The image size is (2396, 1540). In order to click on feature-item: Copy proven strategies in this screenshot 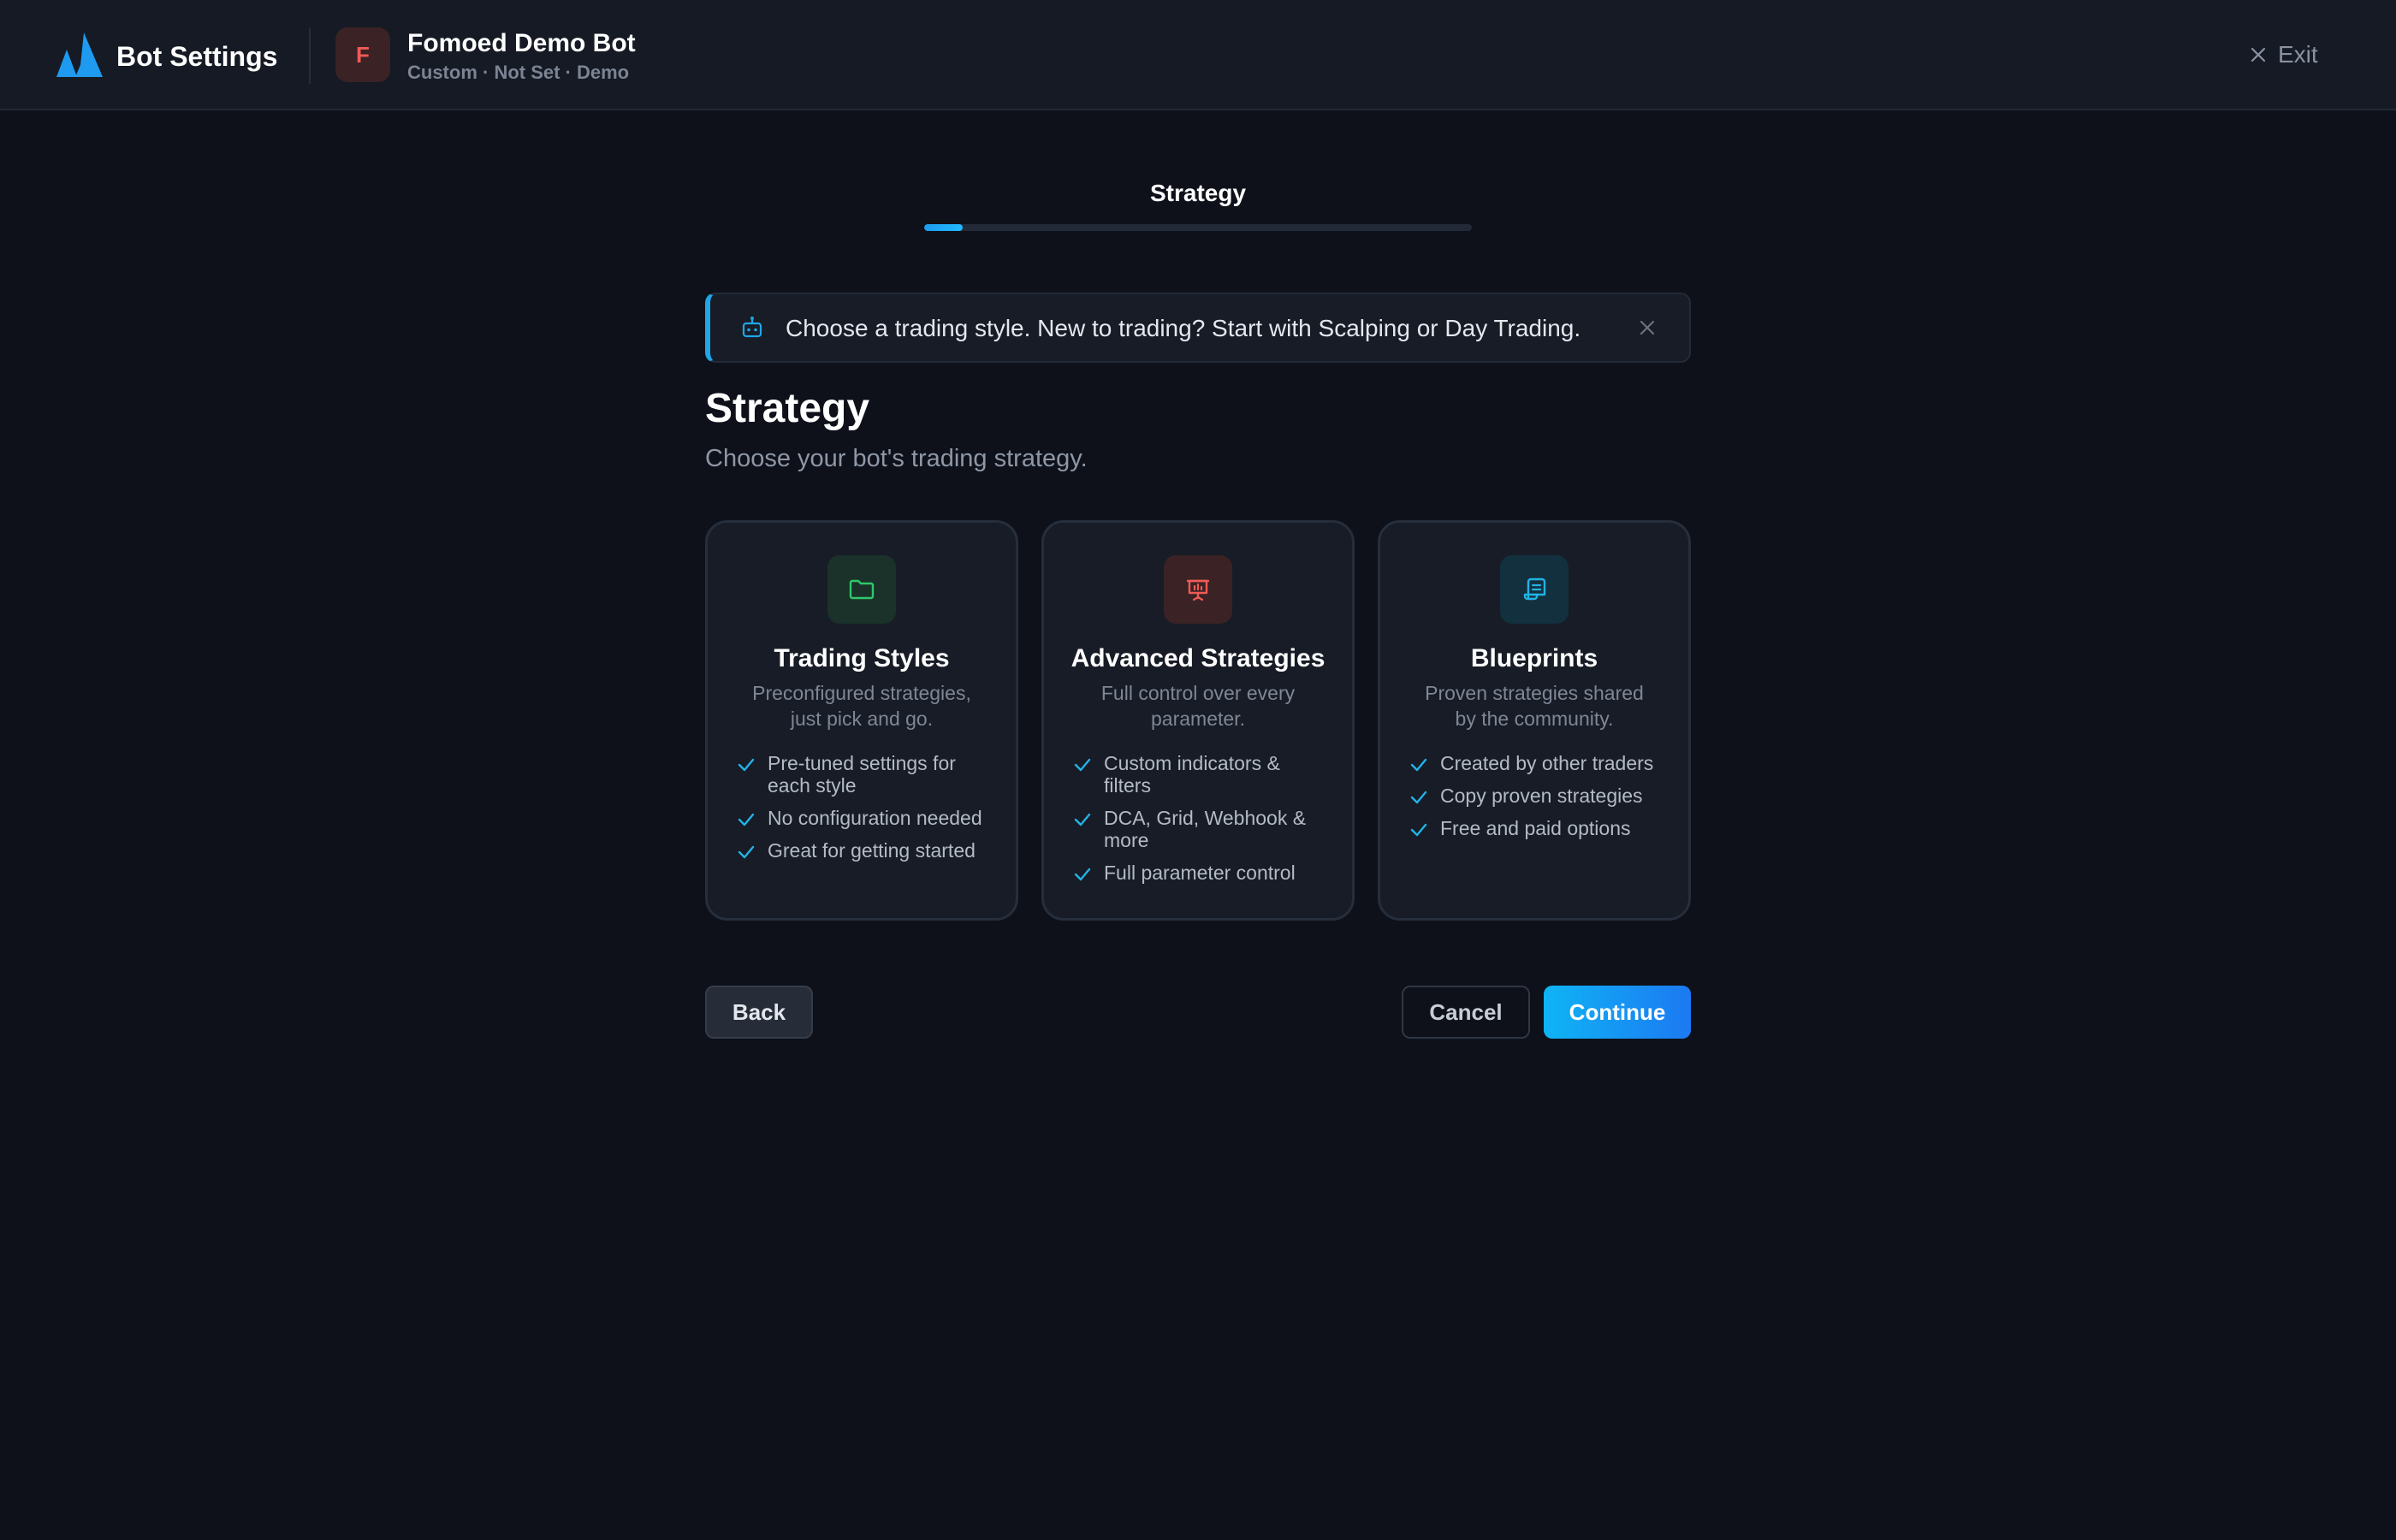, I will do `click(1537, 796)`.